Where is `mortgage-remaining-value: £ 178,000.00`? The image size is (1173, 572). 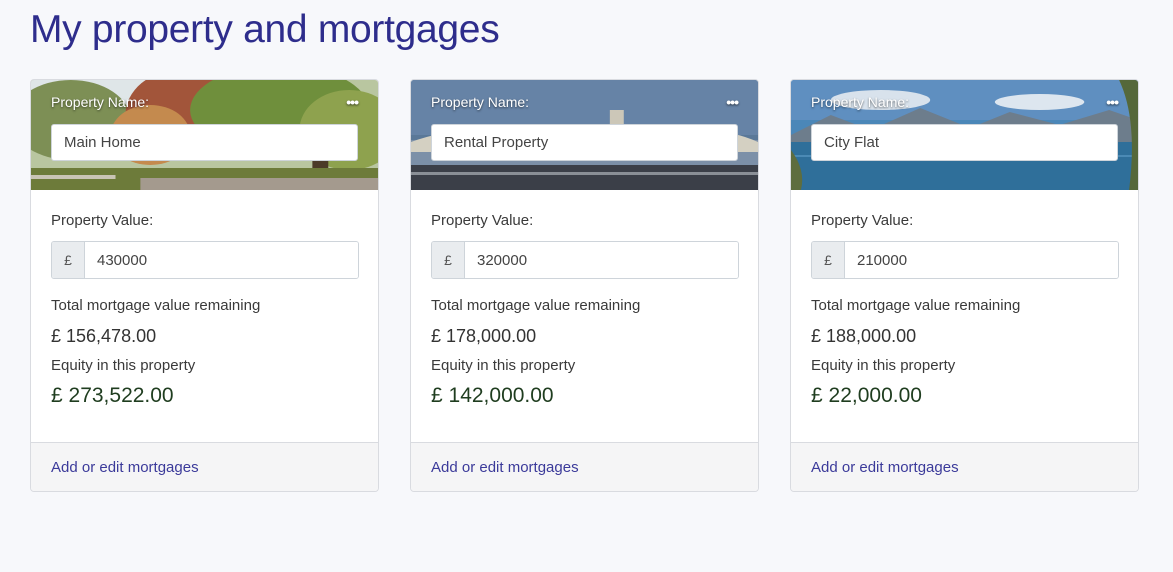 mortgage-remaining-value: £ 178,000.00 is located at coordinates (484, 336).